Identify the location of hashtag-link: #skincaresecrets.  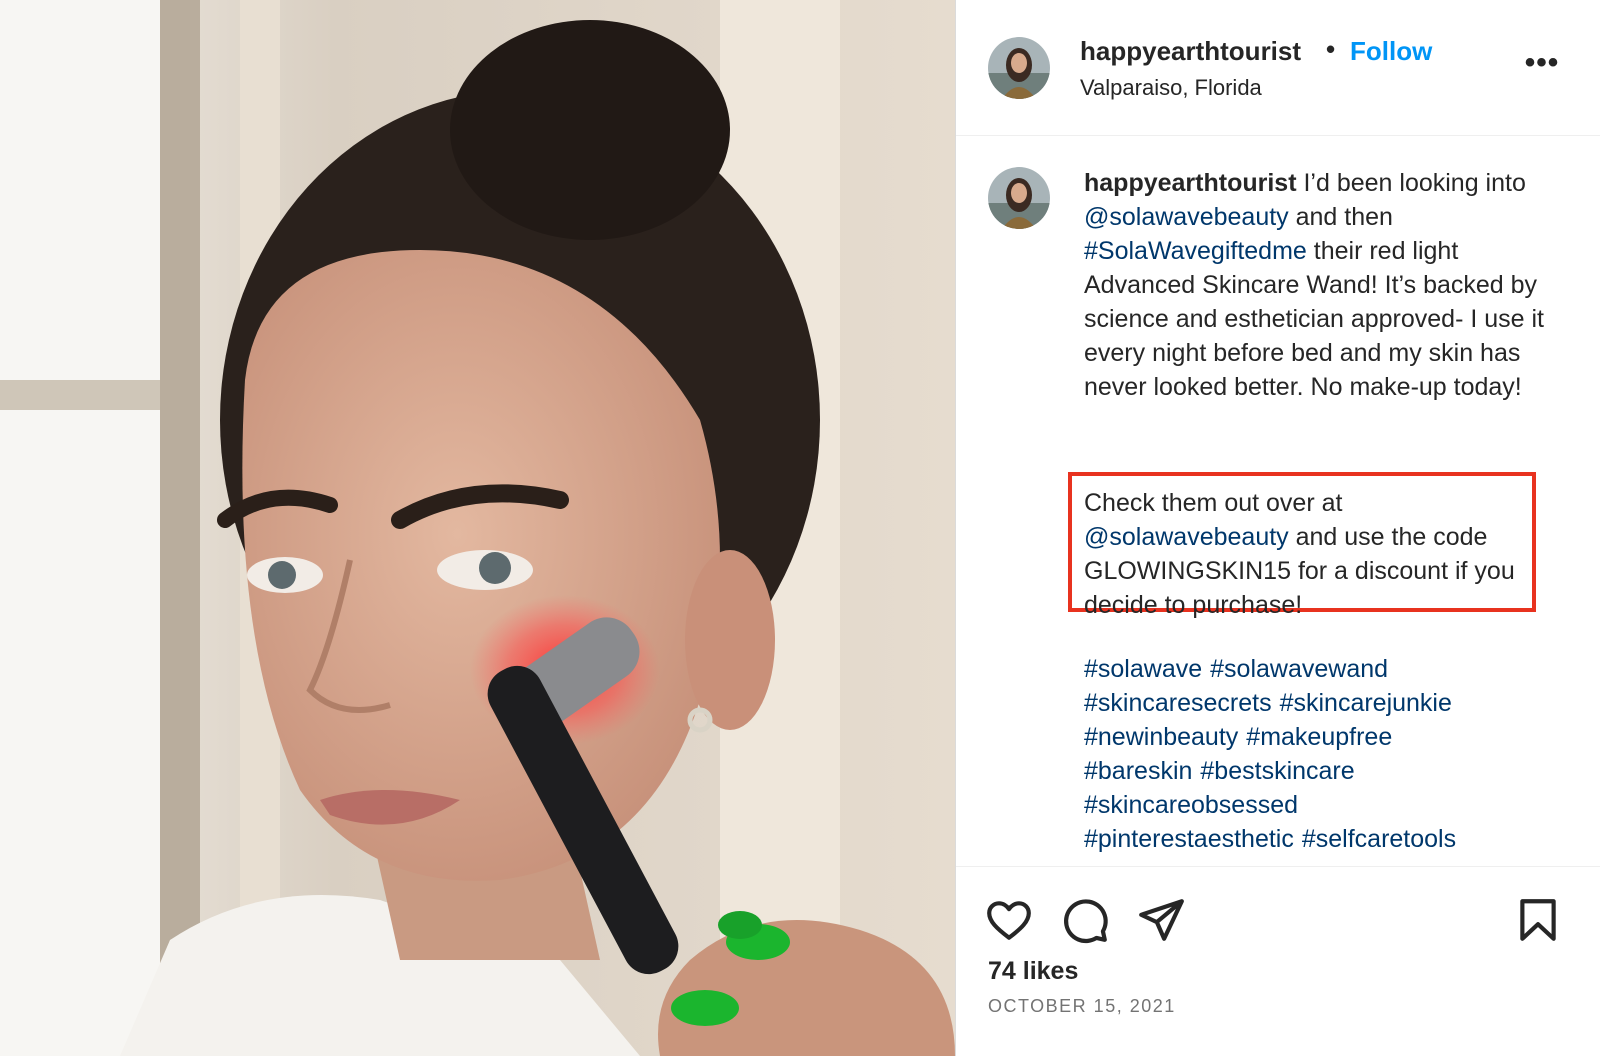
(1178, 703).